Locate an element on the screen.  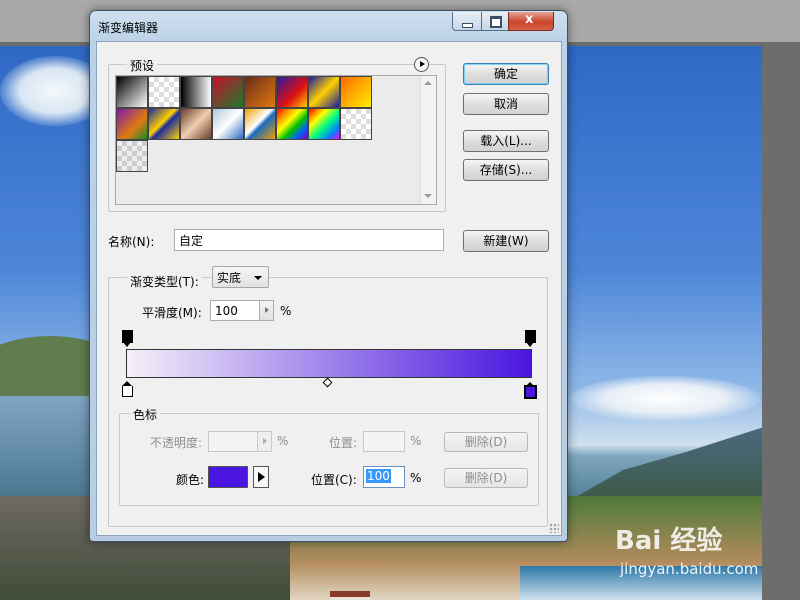
name-label: 名称(N): is located at coordinates (131, 242).